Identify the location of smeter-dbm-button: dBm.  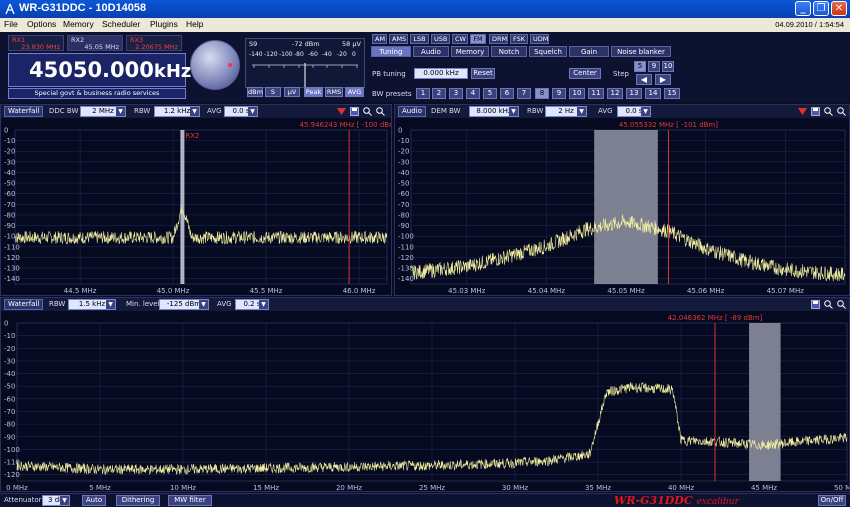
(255, 92).